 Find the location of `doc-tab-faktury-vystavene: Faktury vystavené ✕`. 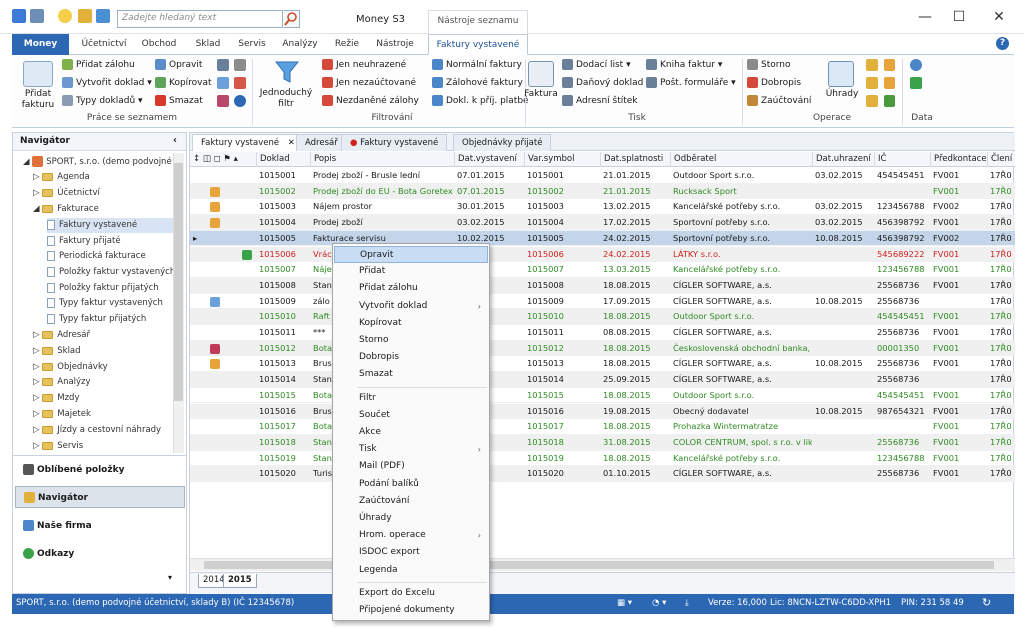

doc-tab-faktury-vystavene: Faktury vystavené ✕ is located at coordinates (248, 142).